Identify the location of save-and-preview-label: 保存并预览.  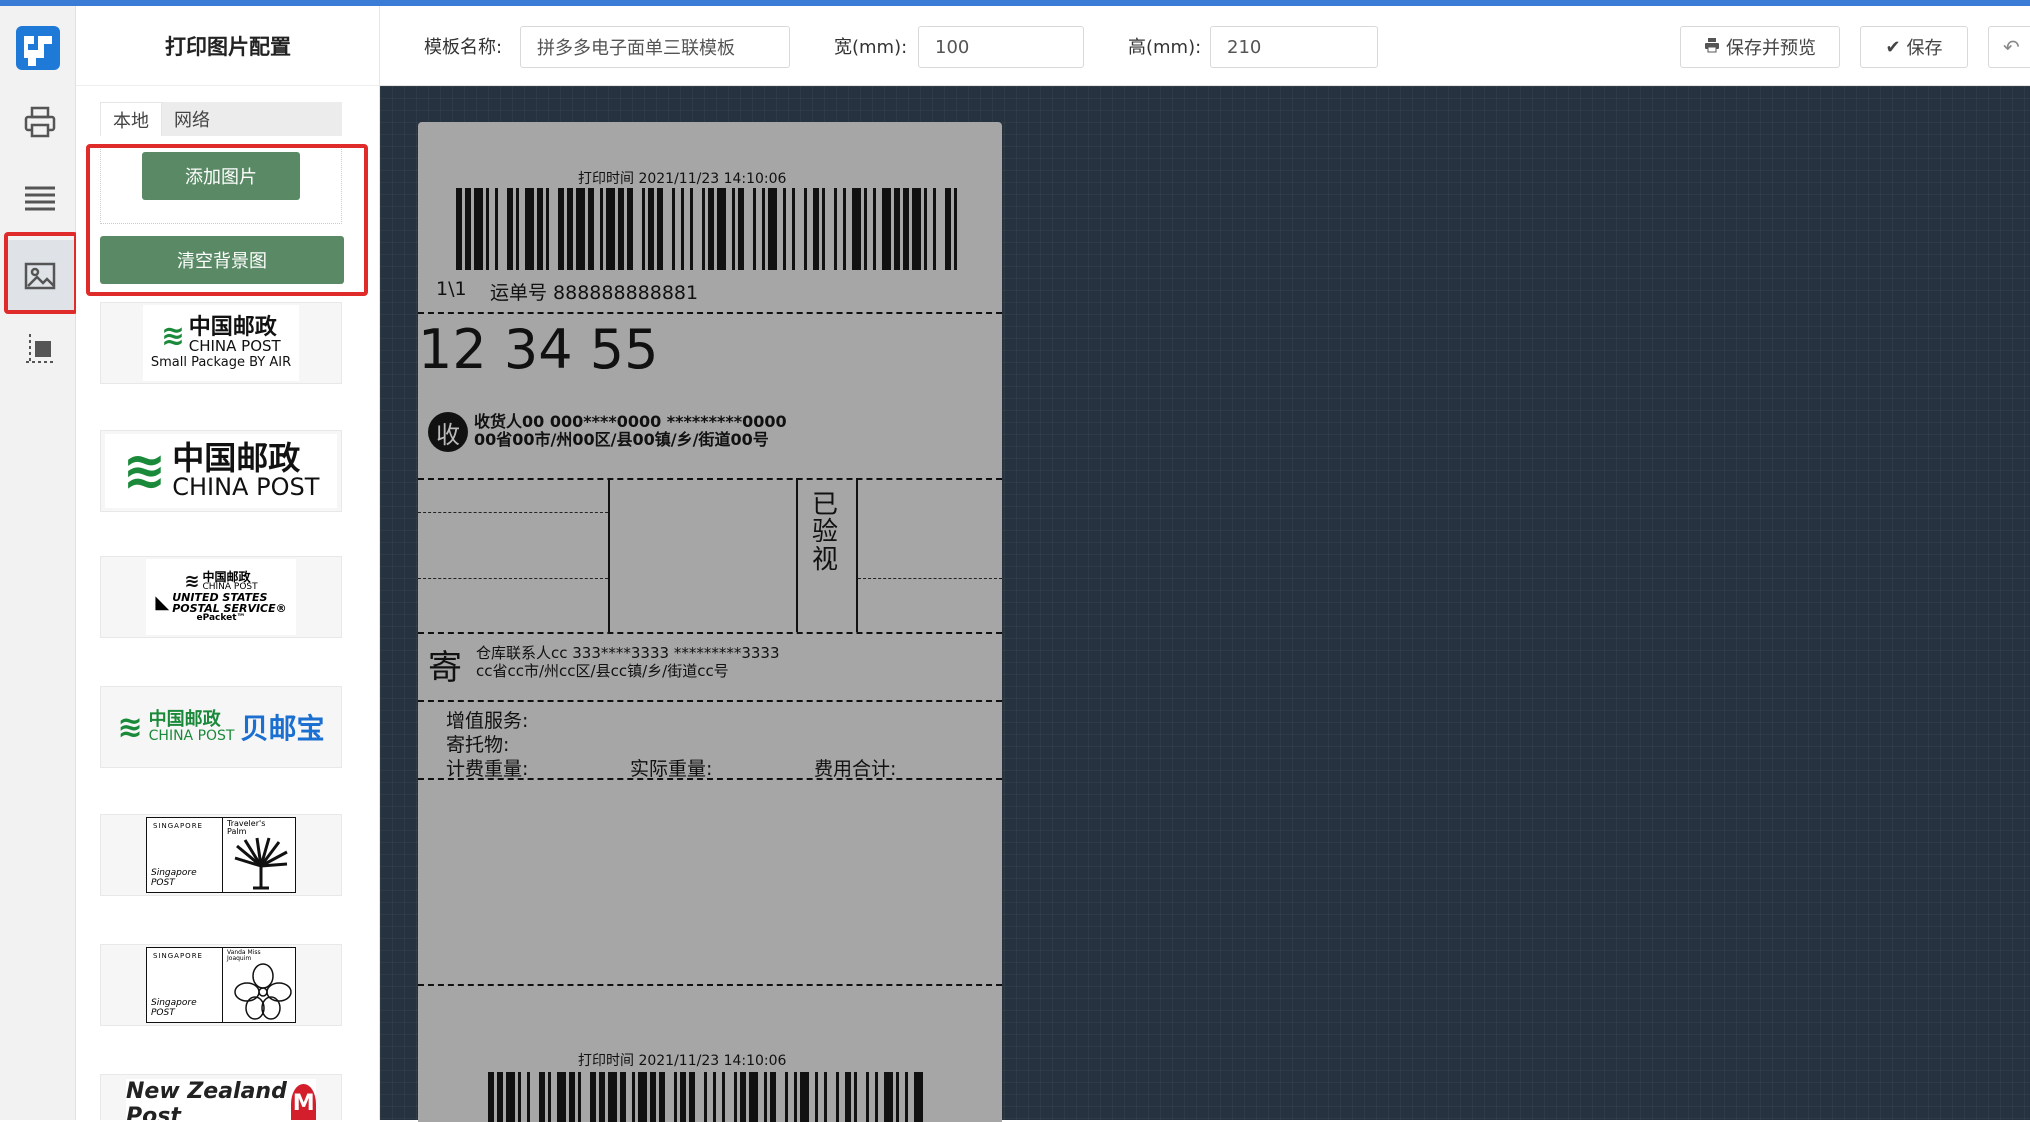
(1771, 48).